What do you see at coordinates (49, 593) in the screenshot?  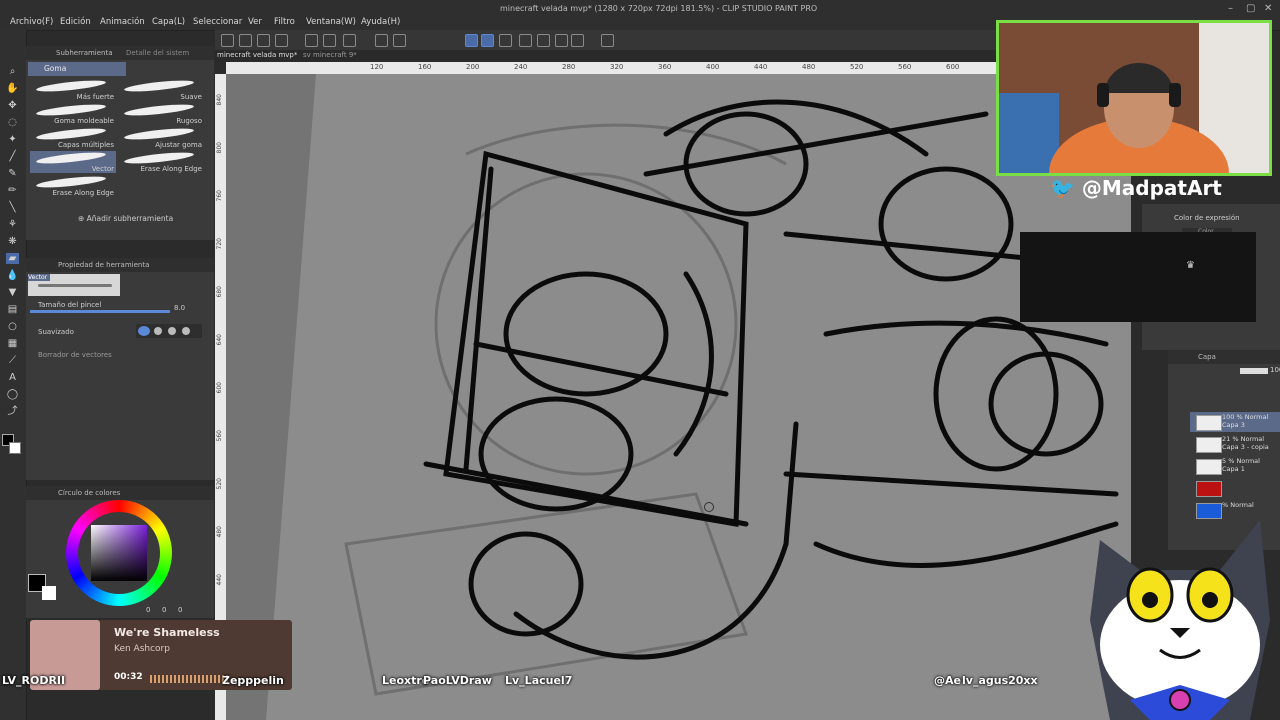 I see `sub-color-swatch-panel` at bounding box center [49, 593].